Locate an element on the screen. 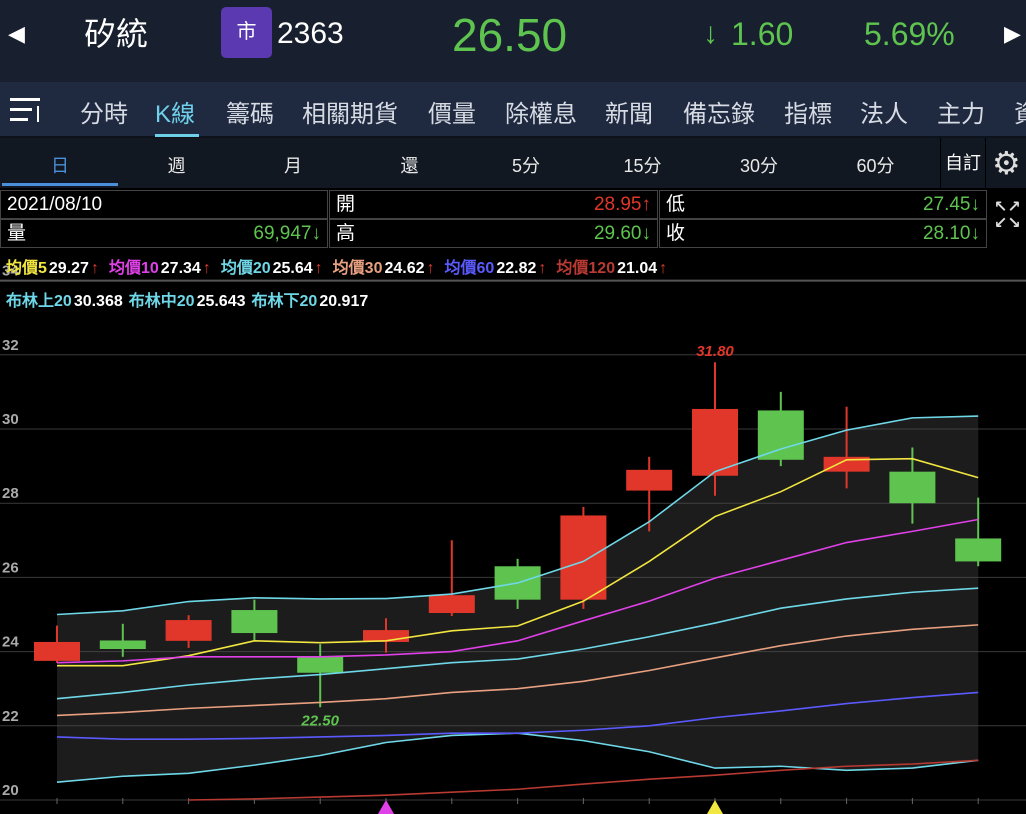 This screenshot has height=814, width=1026. ma-label: 均價60 is located at coordinates (469, 268).